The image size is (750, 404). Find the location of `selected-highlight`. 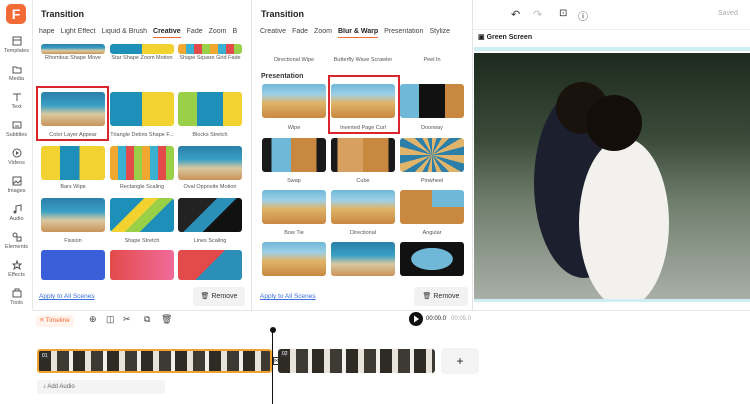

selected-highlight is located at coordinates (364, 104).